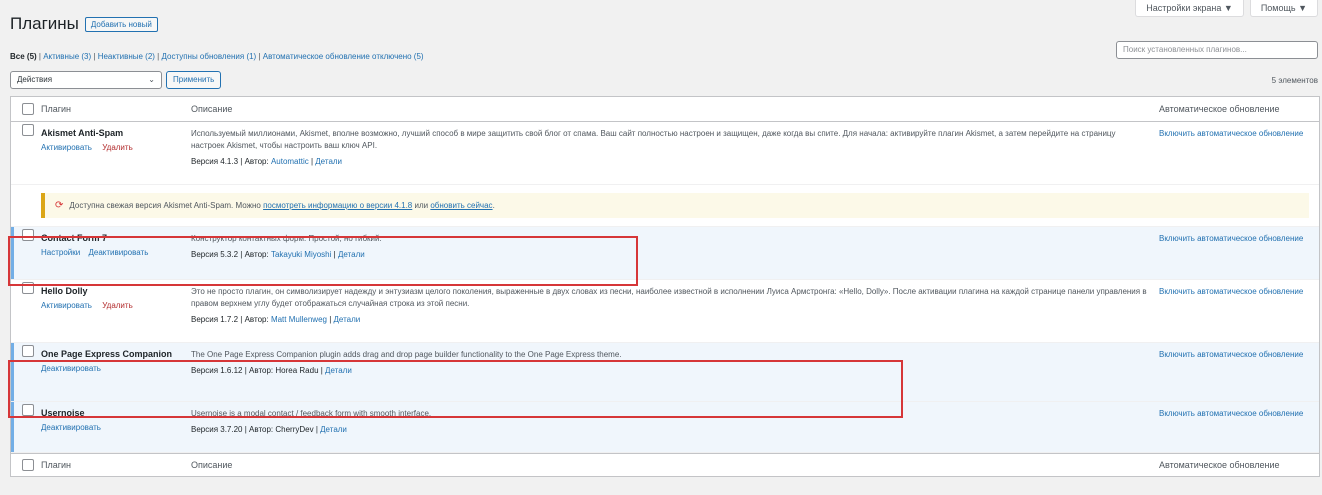 The height and width of the screenshot is (495, 1322). I want to click on author-name: Horea Radu, so click(297, 370).